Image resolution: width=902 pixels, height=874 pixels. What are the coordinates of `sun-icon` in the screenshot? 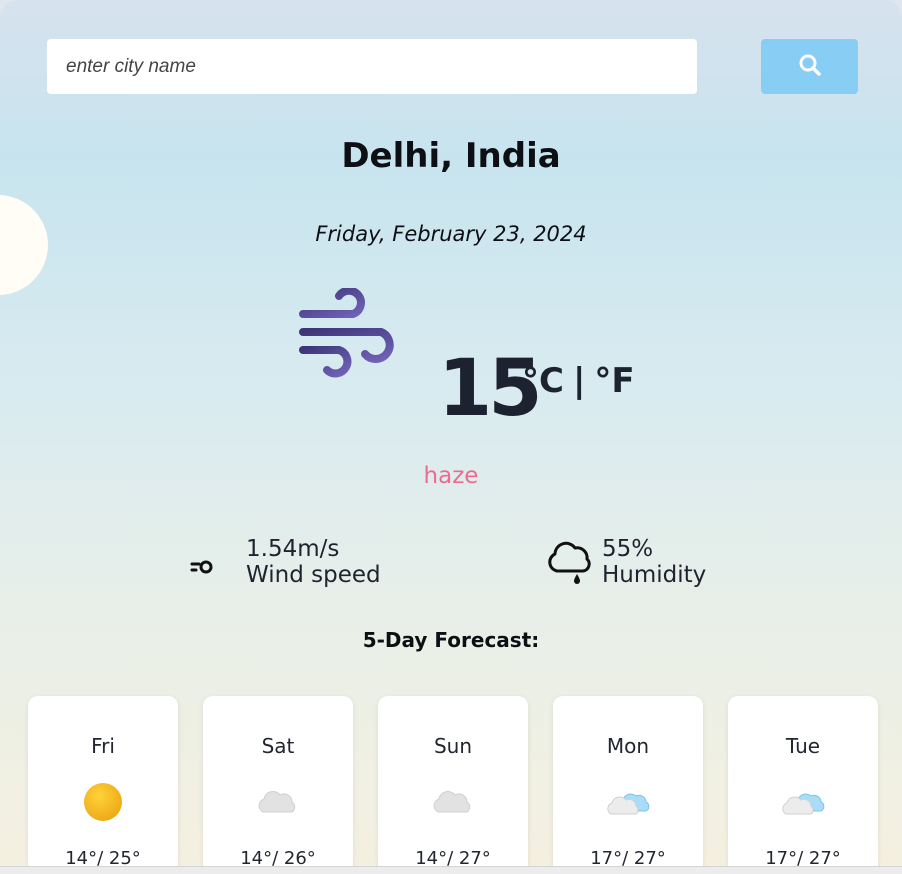 It's located at (103, 802).